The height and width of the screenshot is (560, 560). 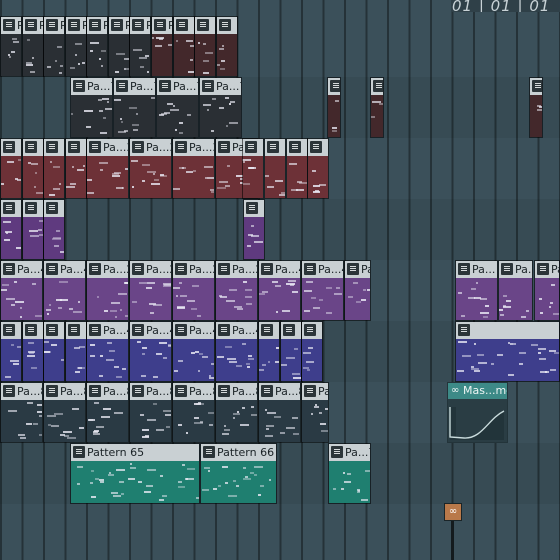 I want to click on link-icon: ∞, so click(x=453, y=512).